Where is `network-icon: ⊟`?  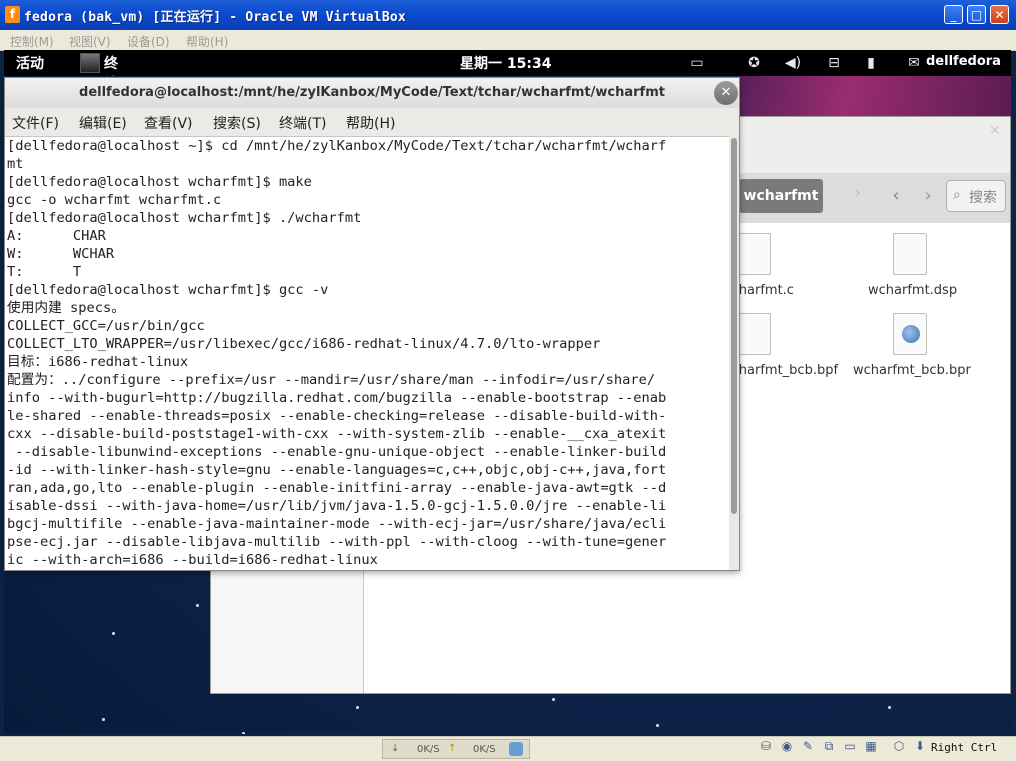 network-icon: ⊟ is located at coordinates (834, 63).